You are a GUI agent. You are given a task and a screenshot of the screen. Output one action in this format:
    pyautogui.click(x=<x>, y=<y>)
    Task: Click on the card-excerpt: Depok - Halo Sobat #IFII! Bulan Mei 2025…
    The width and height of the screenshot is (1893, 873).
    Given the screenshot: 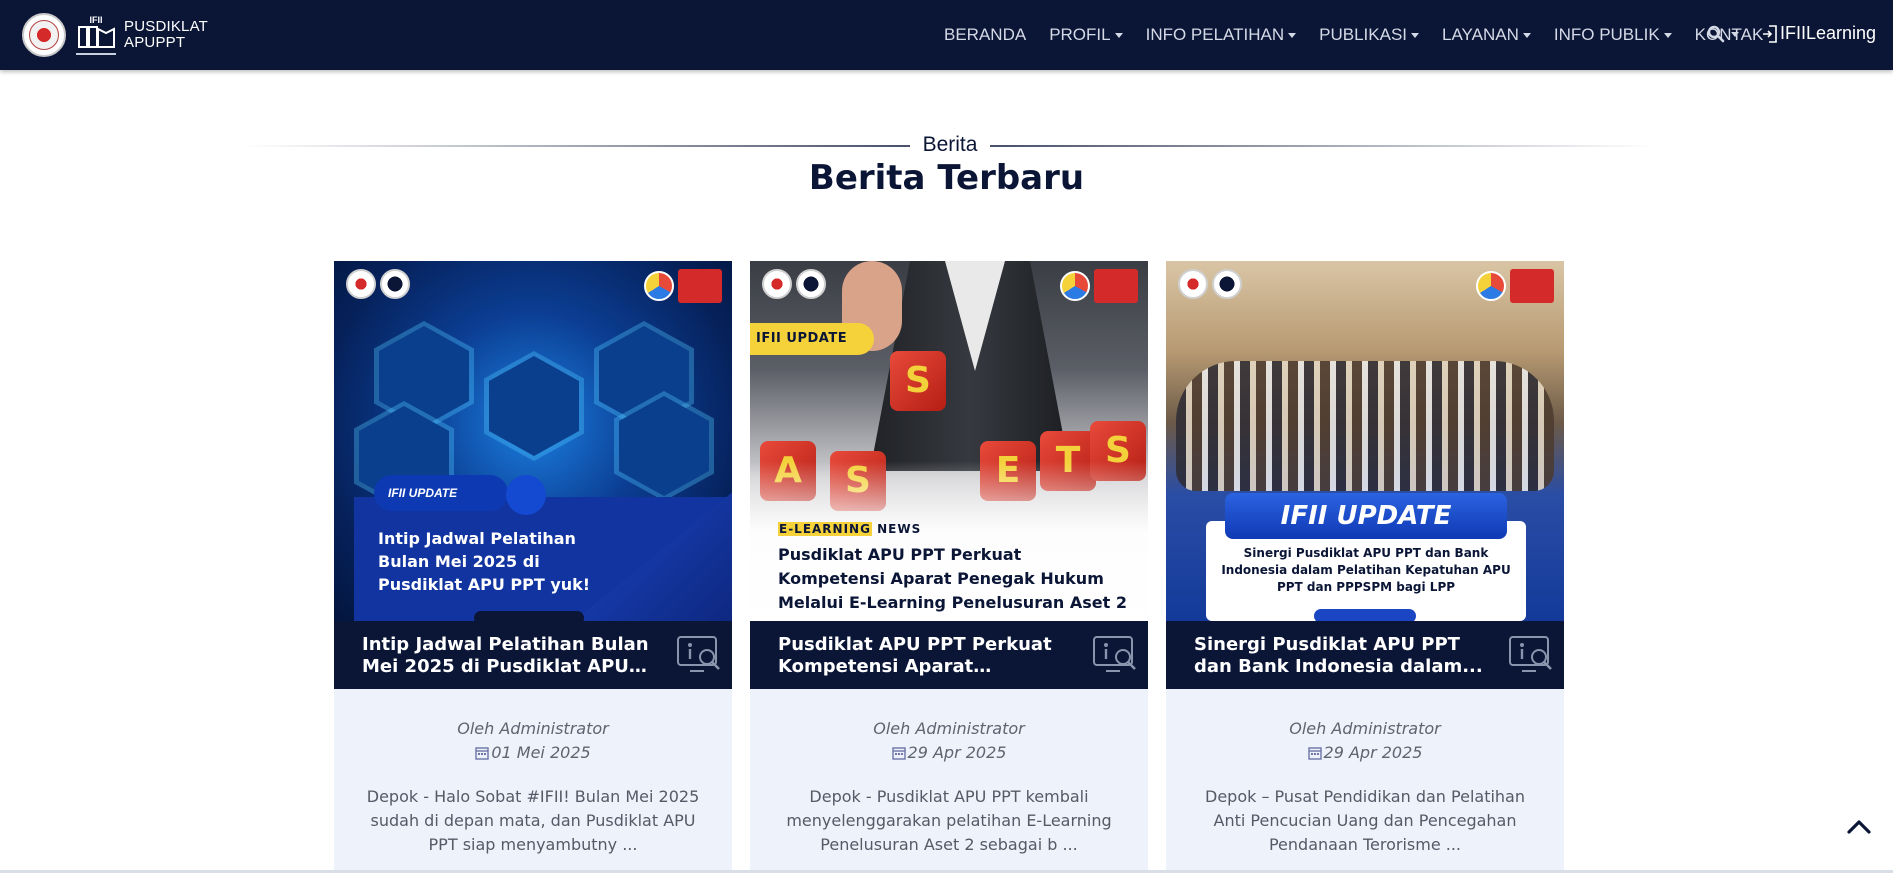 What is the action you would take?
    pyautogui.click(x=533, y=820)
    